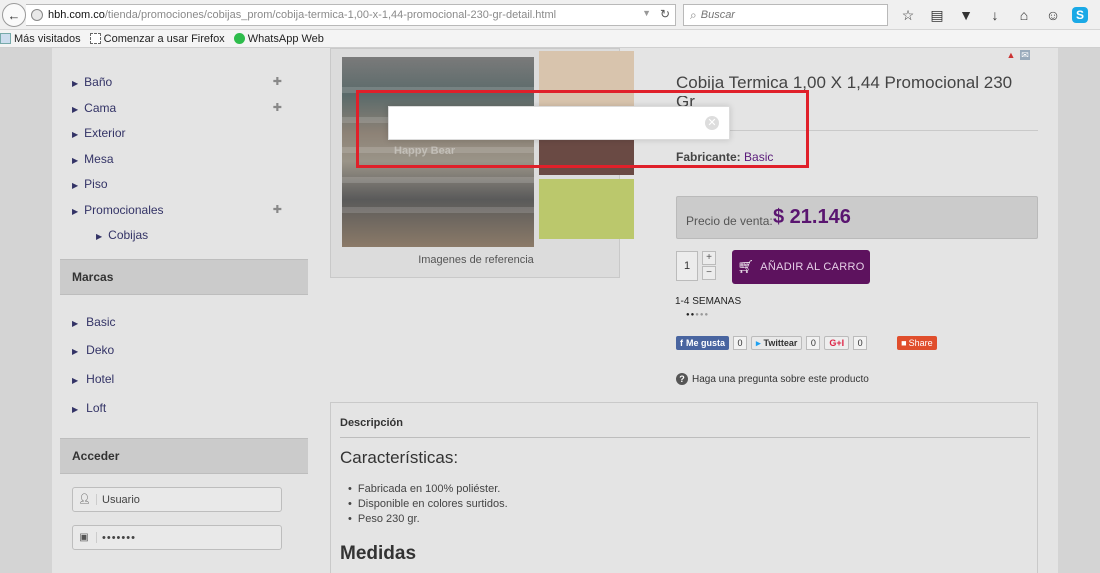 This screenshot has height=573, width=1100. I want to click on facebook-icon: f, so click(681, 343).